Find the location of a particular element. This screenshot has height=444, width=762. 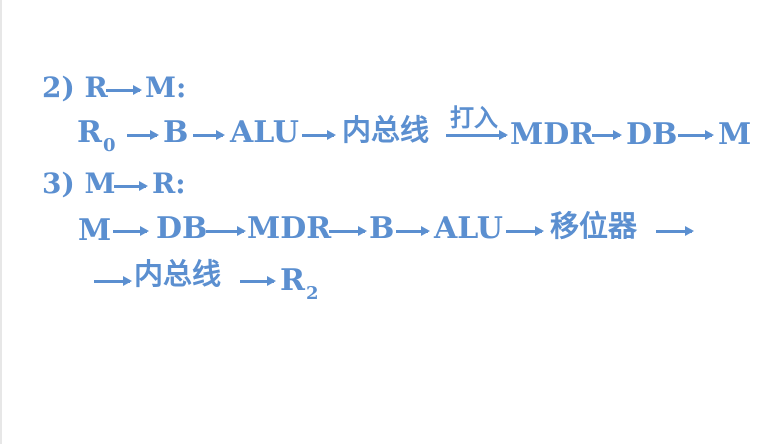

heading-r-to-m-target: M: is located at coordinates (166, 87).